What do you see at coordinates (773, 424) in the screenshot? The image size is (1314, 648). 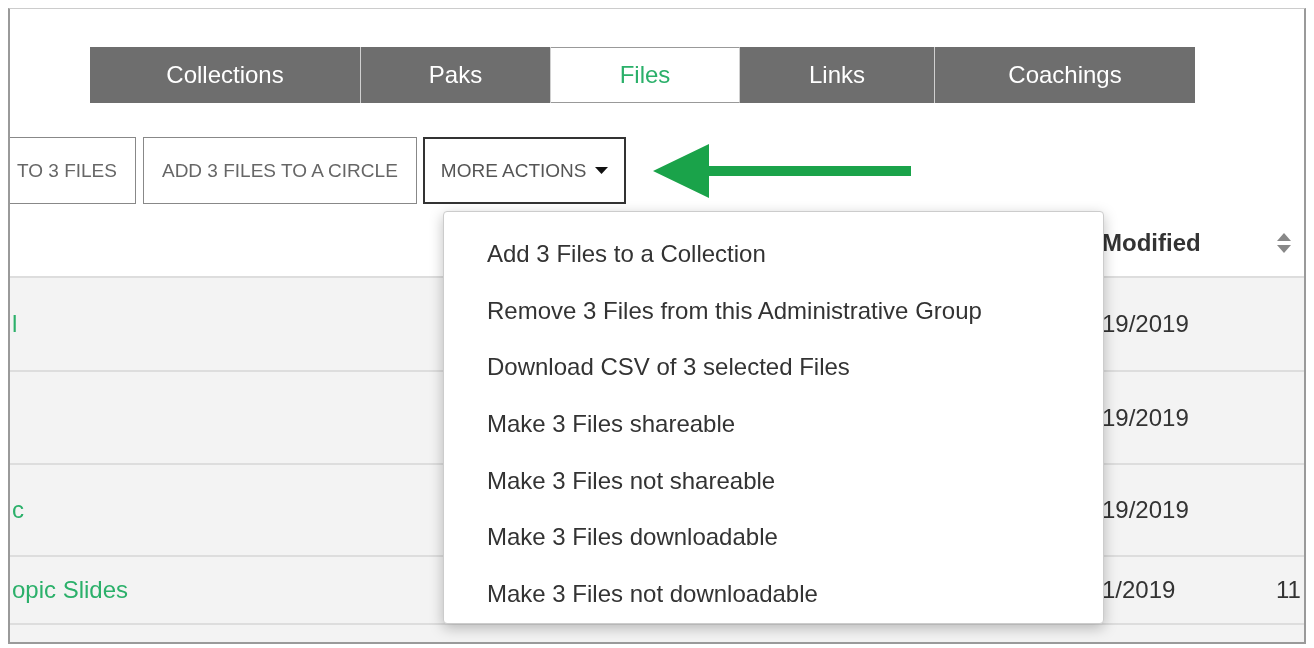 I see `menu-item: Make 3 Files shareable` at bounding box center [773, 424].